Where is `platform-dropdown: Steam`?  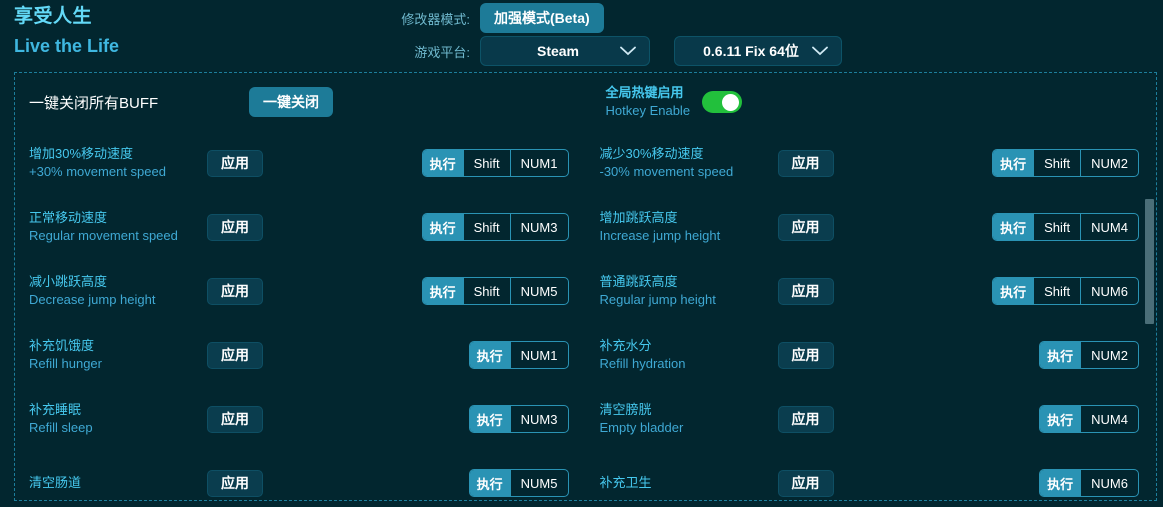
platform-dropdown: Steam is located at coordinates (565, 51).